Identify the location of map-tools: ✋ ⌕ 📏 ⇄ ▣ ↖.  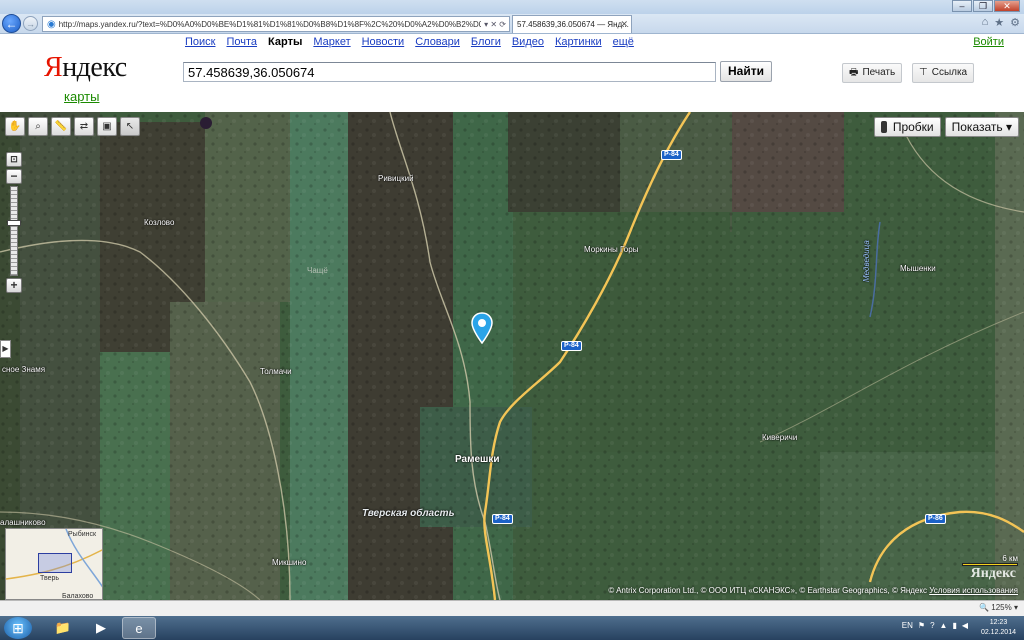
(72, 126).